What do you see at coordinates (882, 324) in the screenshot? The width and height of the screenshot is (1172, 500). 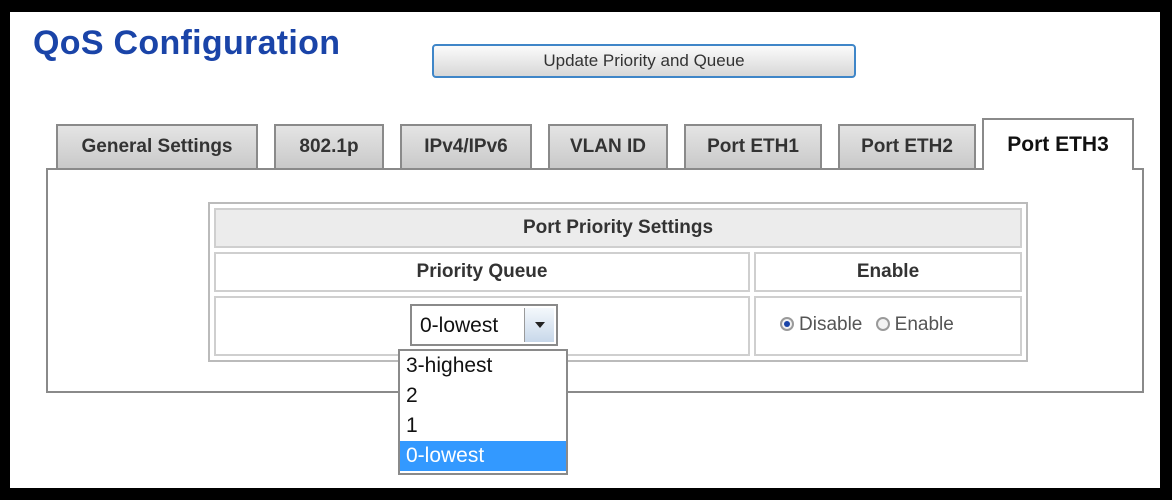 I see `enable-radio` at bounding box center [882, 324].